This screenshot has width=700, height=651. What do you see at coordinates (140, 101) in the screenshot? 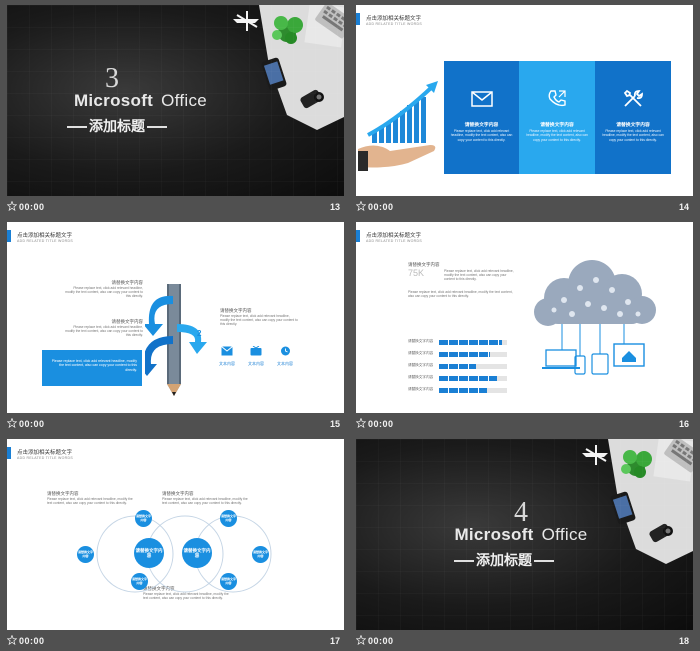
I see `brand-title: Microsoft Office` at bounding box center [140, 101].